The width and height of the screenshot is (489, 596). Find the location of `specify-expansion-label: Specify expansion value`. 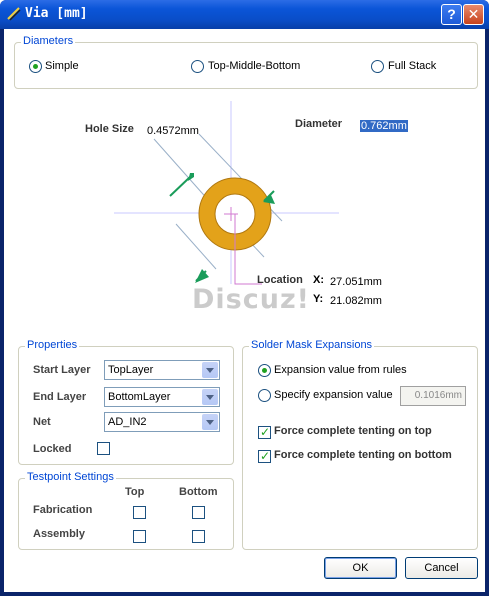

specify-expansion-label: Specify expansion value is located at coordinates (333, 395).